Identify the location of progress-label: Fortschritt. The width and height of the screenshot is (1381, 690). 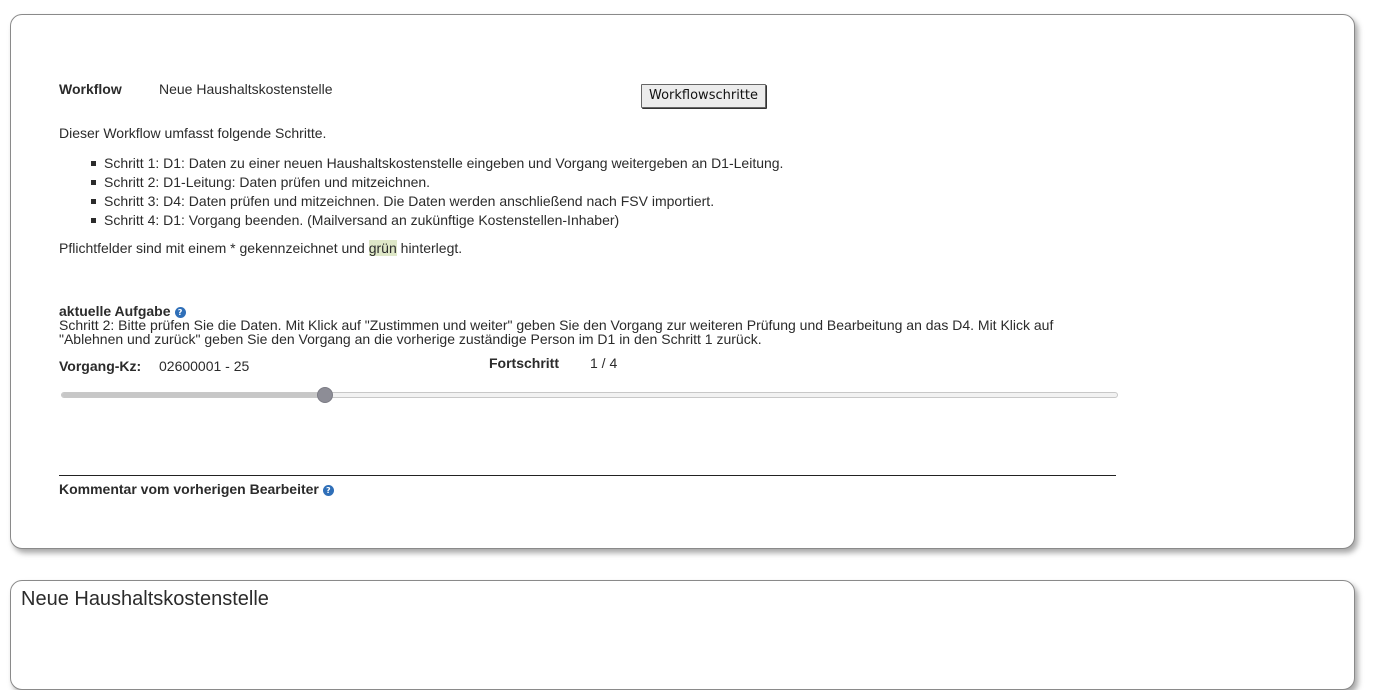
(524, 363).